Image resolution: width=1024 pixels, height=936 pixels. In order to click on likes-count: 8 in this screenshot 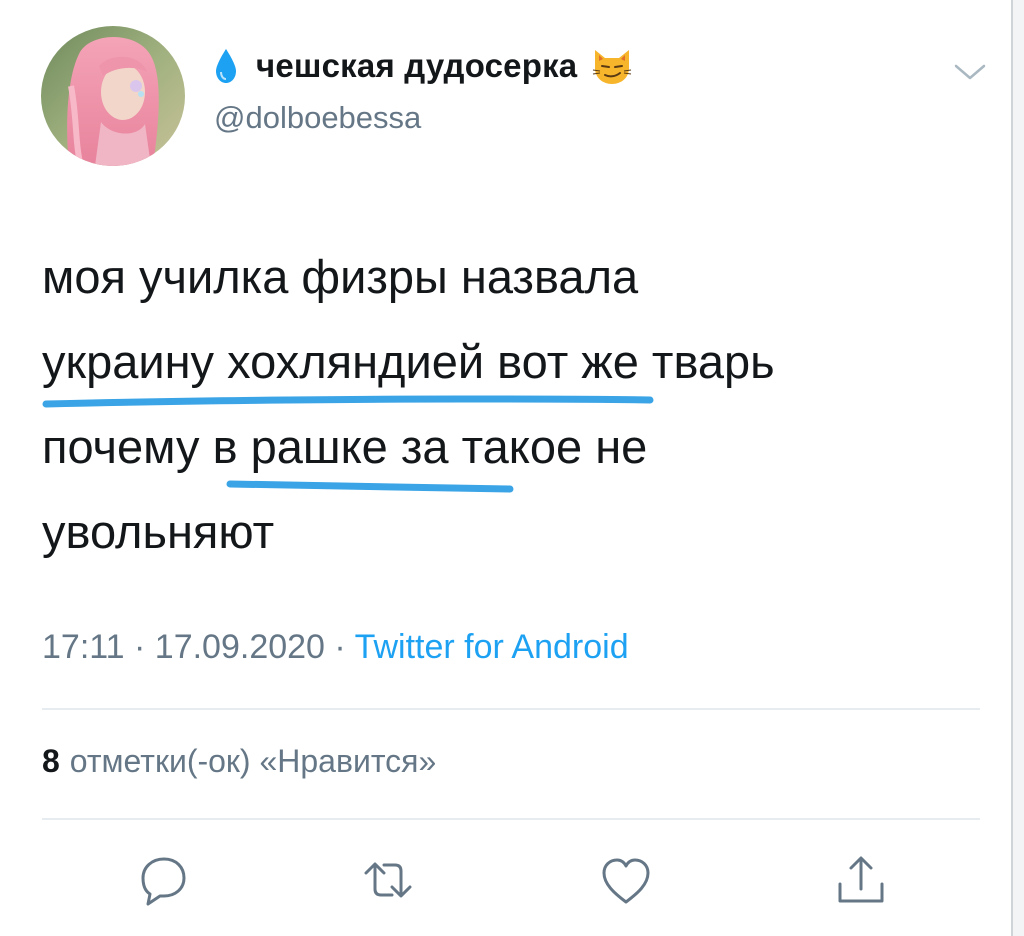, I will do `click(51, 761)`.